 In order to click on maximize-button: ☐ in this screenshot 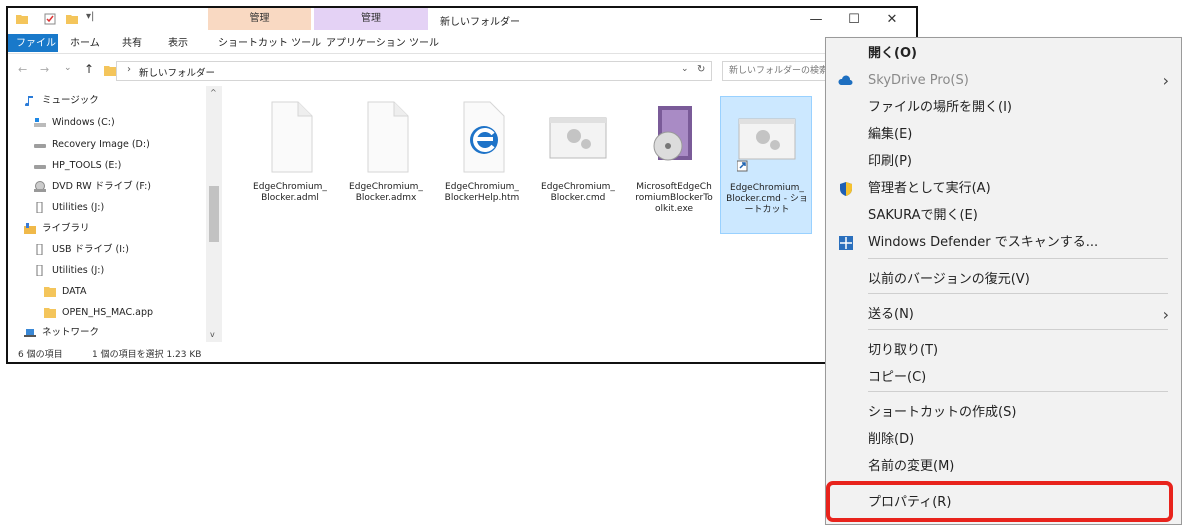, I will do `click(854, 20)`.